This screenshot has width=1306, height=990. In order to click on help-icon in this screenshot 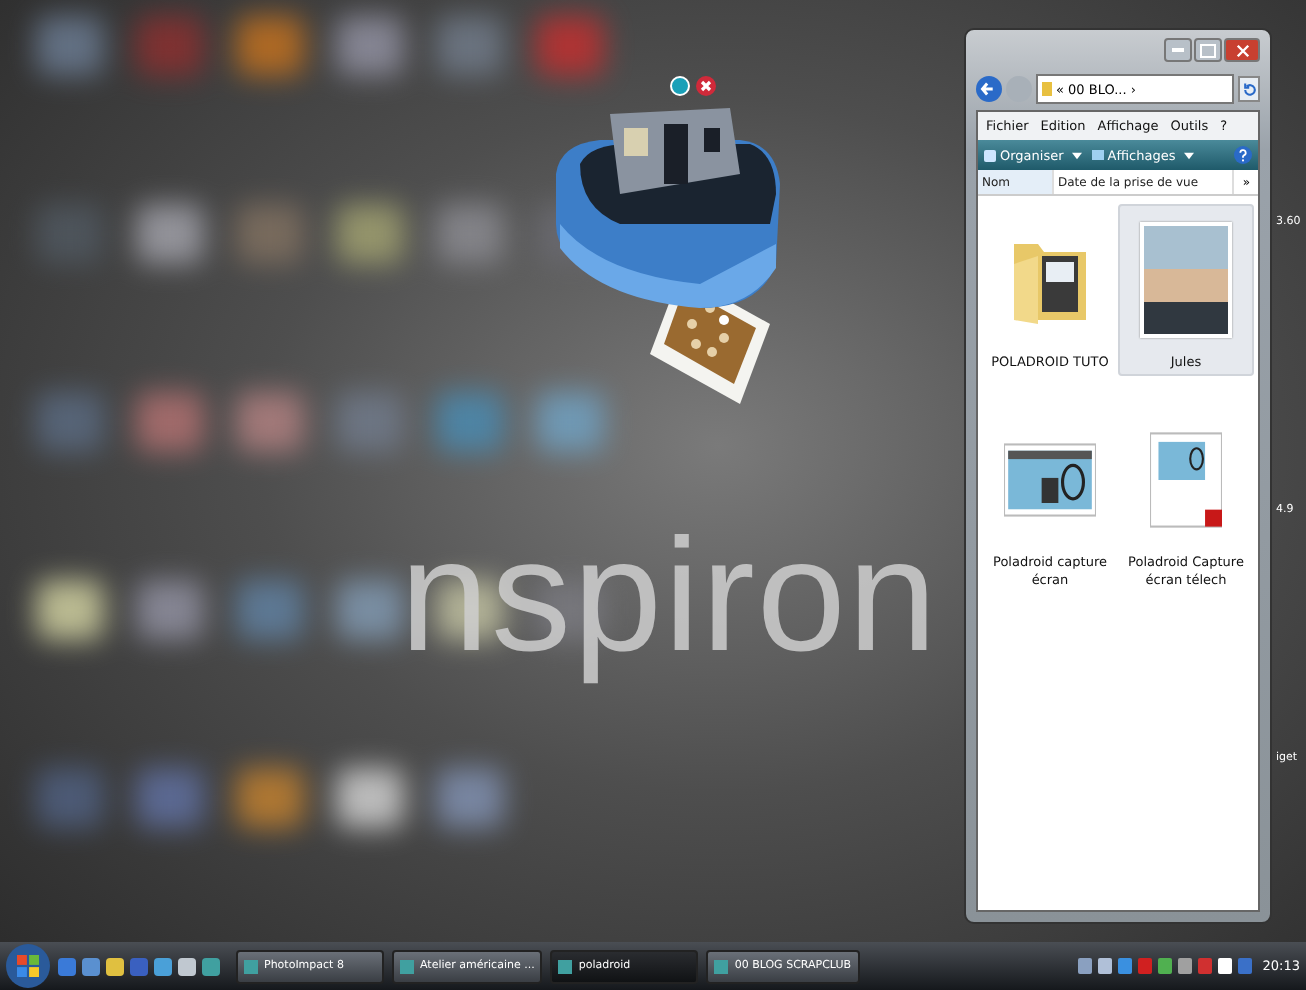, I will do `click(1243, 155)`.